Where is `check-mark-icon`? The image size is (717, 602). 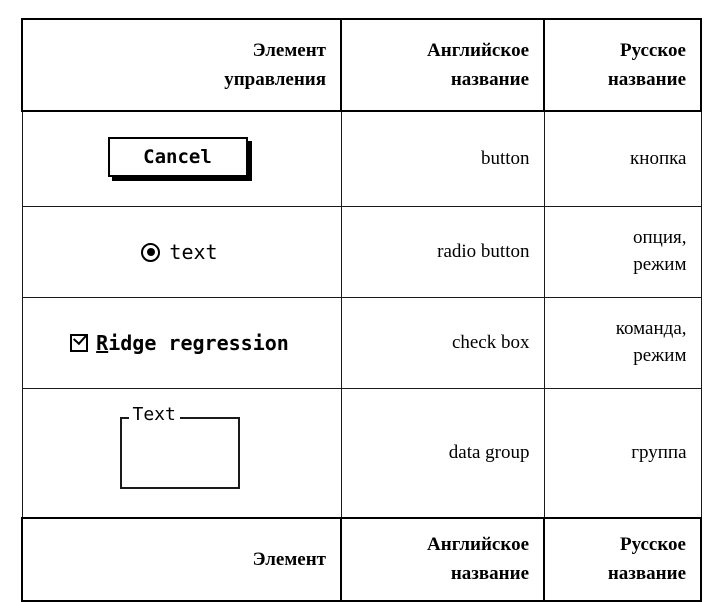
check-mark-icon is located at coordinates (80, 338).